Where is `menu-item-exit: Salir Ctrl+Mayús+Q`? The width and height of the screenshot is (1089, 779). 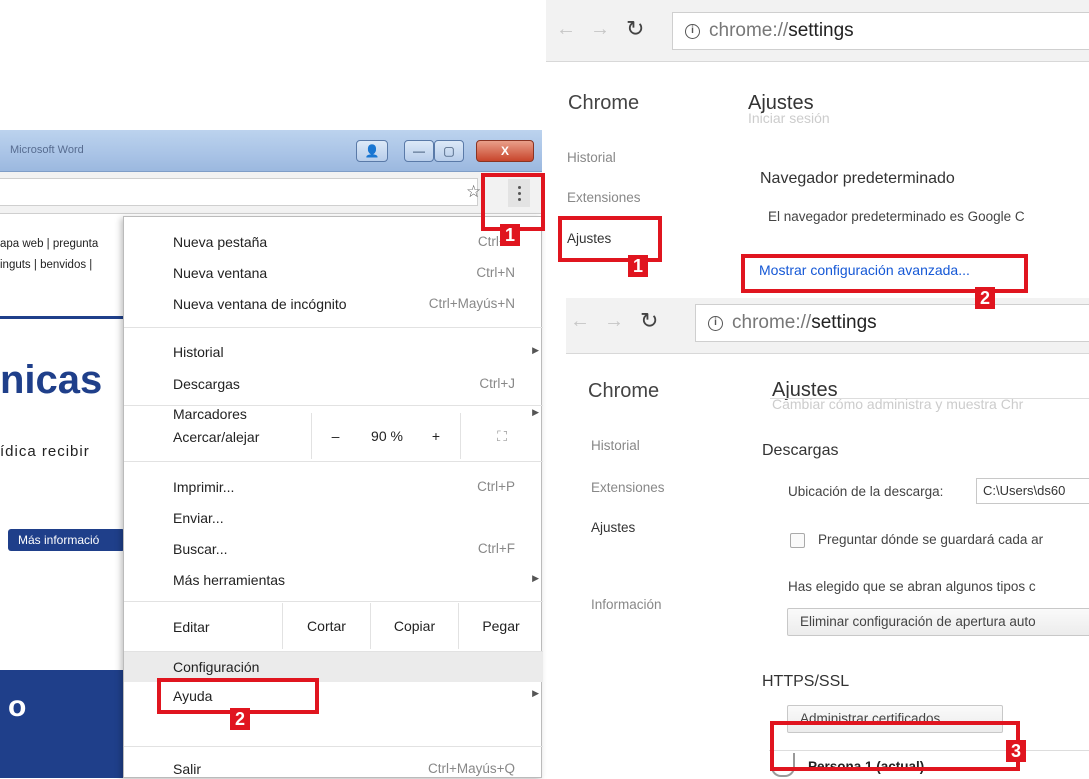
menu-item-exit: Salir Ctrl+Mayús+Q is located at coordinates (333, 767).